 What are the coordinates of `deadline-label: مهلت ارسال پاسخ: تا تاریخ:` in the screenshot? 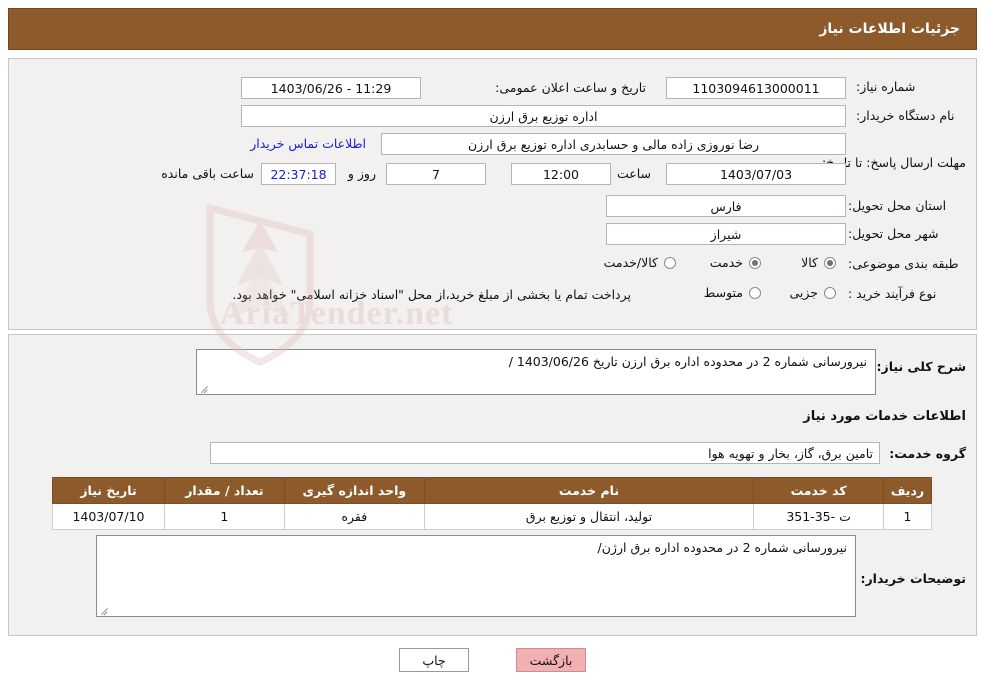 It's located at (893, 162).